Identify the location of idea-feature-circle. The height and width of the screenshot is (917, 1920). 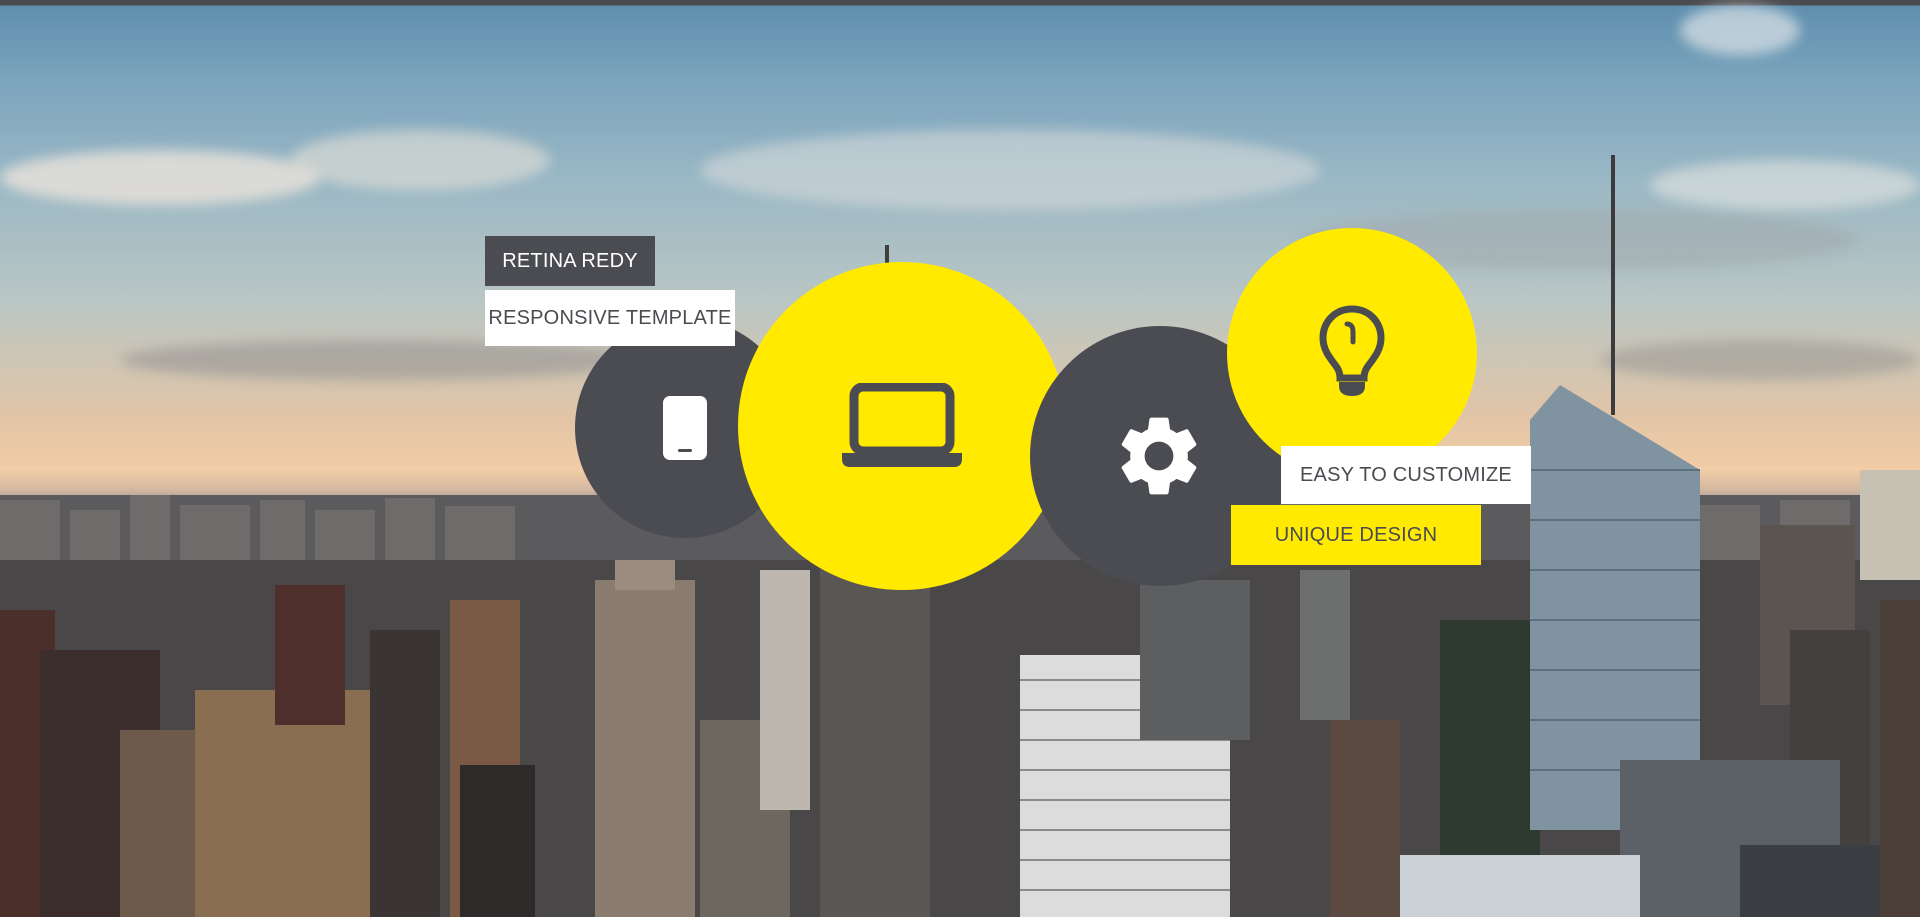
(1352, 353).